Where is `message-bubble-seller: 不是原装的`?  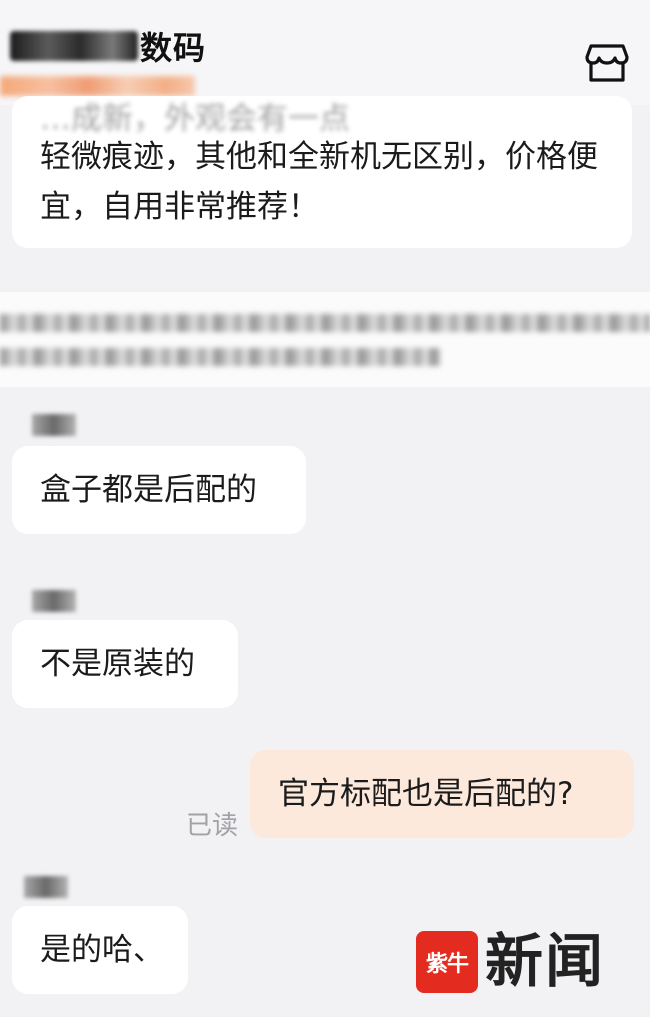
message-bubble-seller: 不是原装的 is located at coordinates (125, 664).